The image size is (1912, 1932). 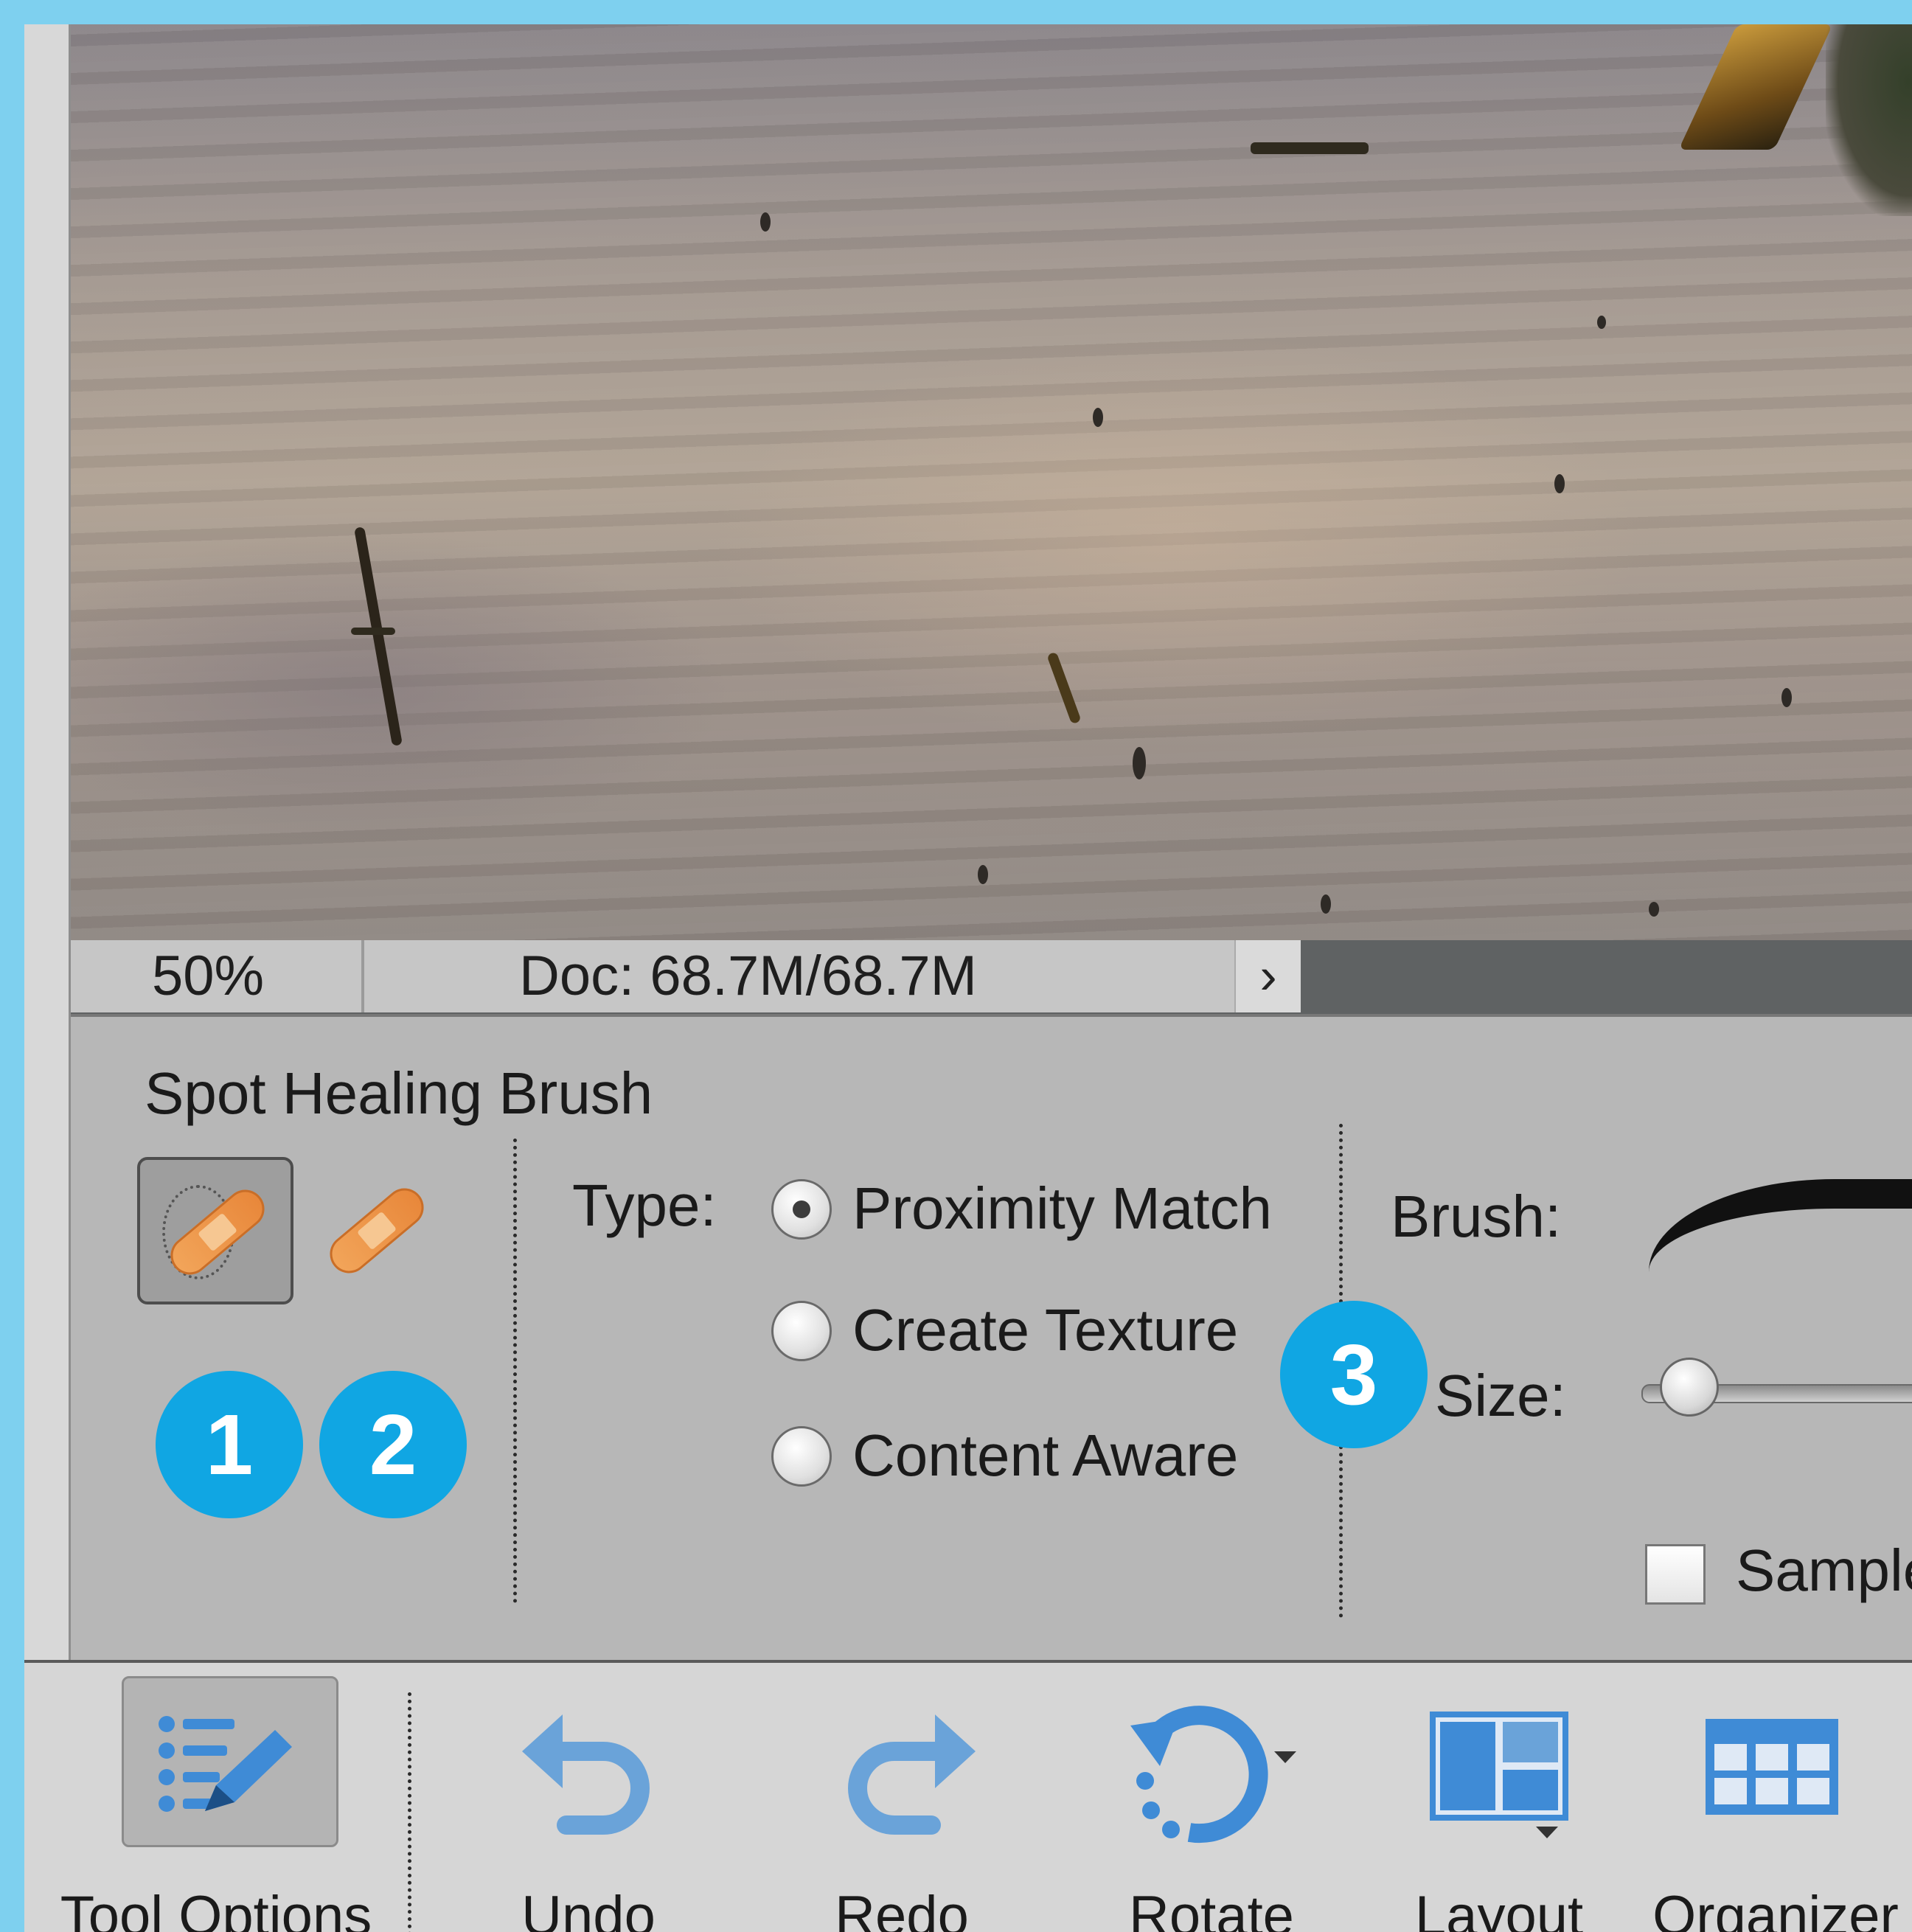 What do you see at coordinates (229, 1444) in the screenshot?
I see `callout-badge-1: 1` at bounding box center [229, 1444].